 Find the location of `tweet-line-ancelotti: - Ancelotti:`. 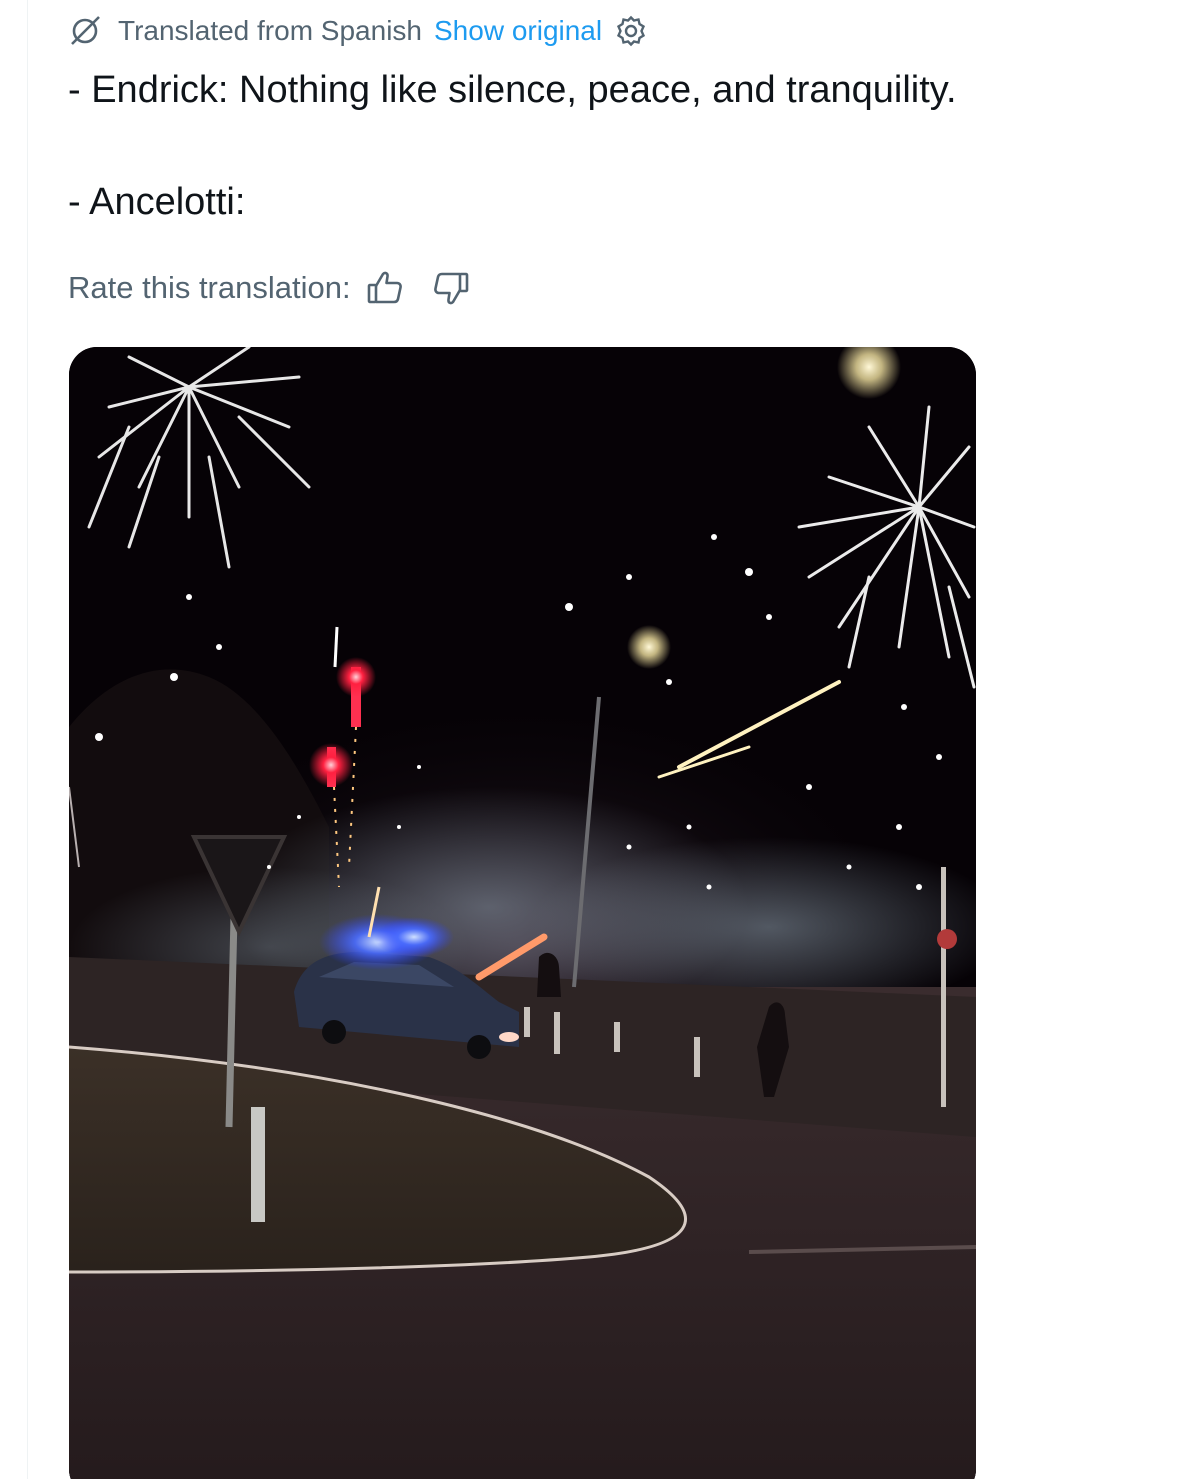

tweet-line-ancelotti: - Ancelotti: is located at coordinates (157, 202).